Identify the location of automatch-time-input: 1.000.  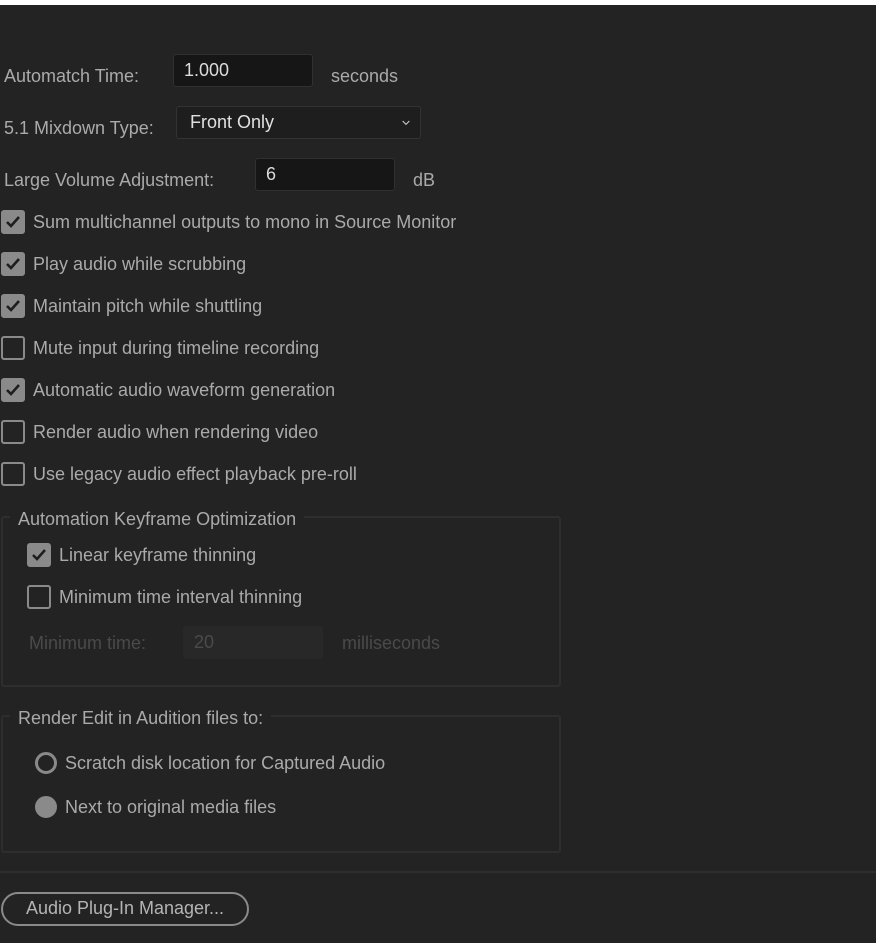
(243, 70).